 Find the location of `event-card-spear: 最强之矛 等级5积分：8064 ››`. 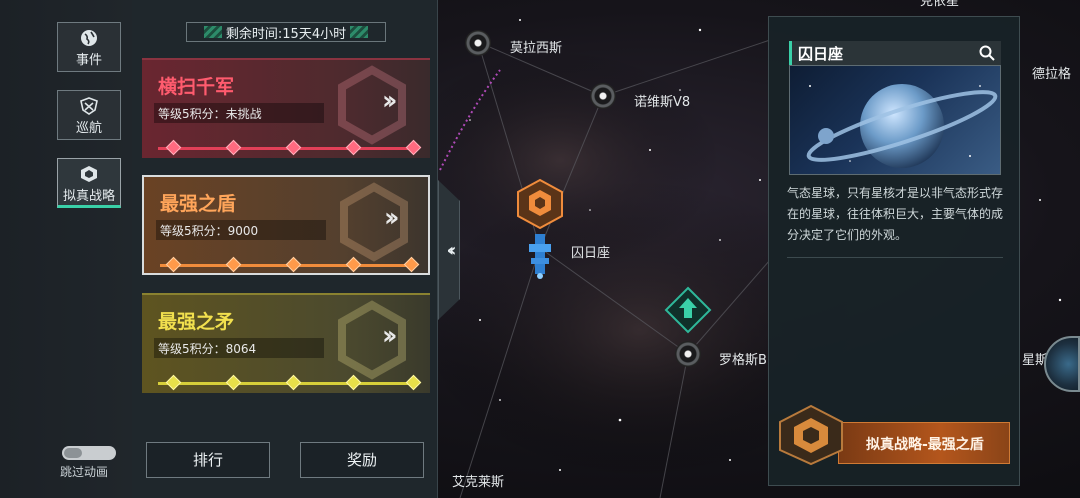

event-card-spear: 最强之矛 等级5积分：8064 ›› is located at coordinates (286, 343).